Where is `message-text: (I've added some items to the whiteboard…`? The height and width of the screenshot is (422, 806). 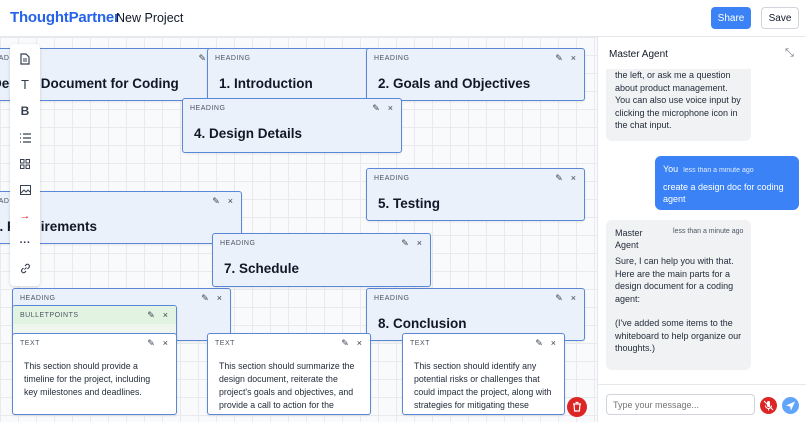 message-text: (I've added some items to the whiteboard… is located at coordinates (678, 335).